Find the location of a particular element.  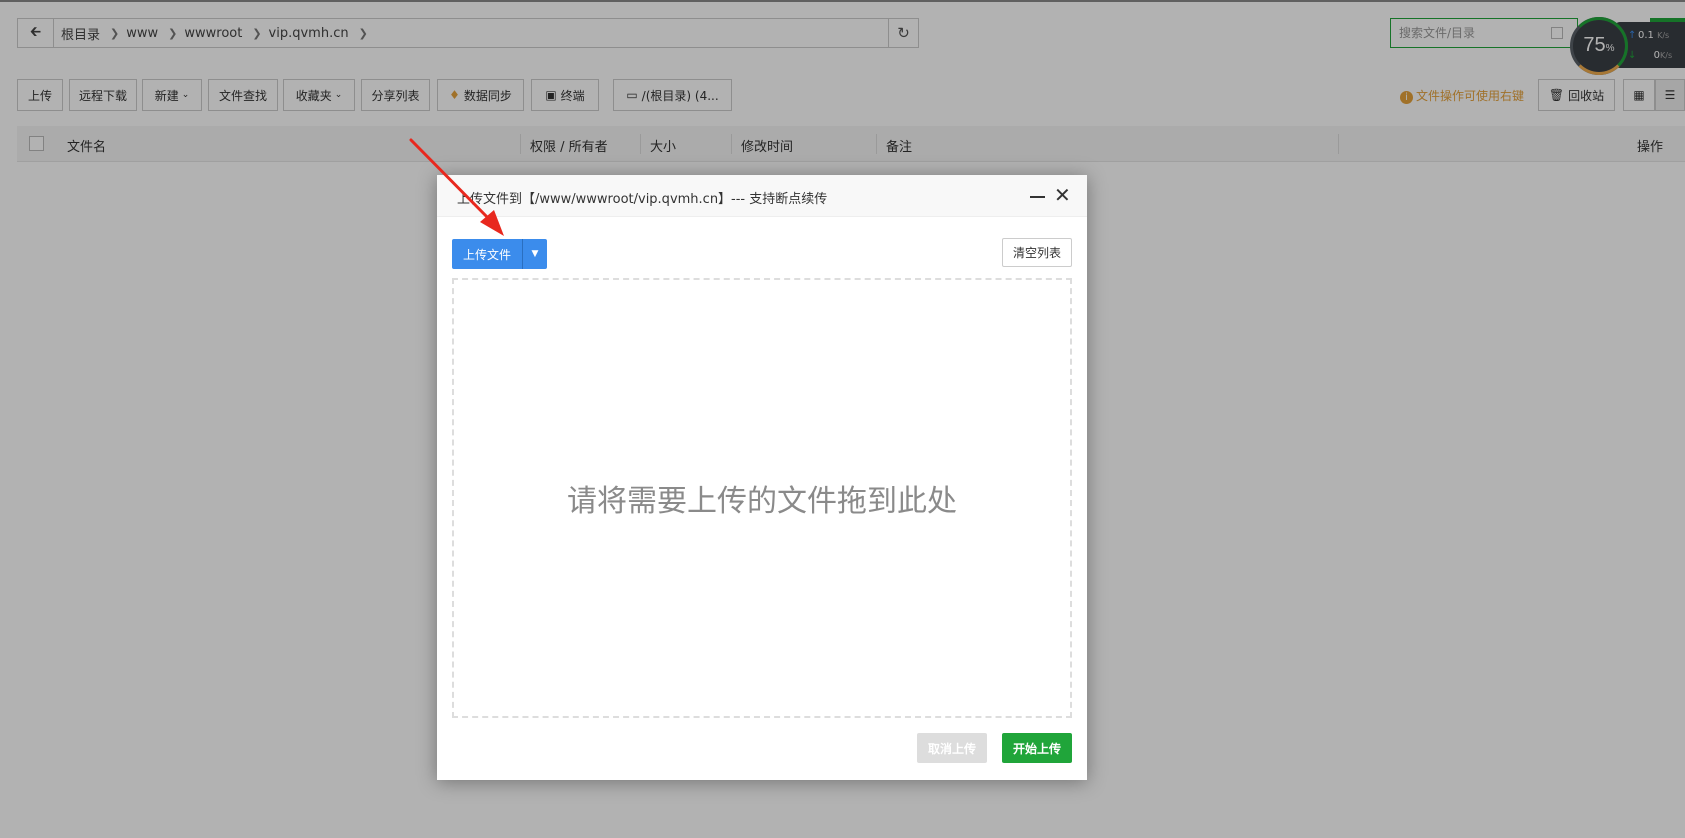

caret-down-icon: ▼ is located at coordinates (534, 254).